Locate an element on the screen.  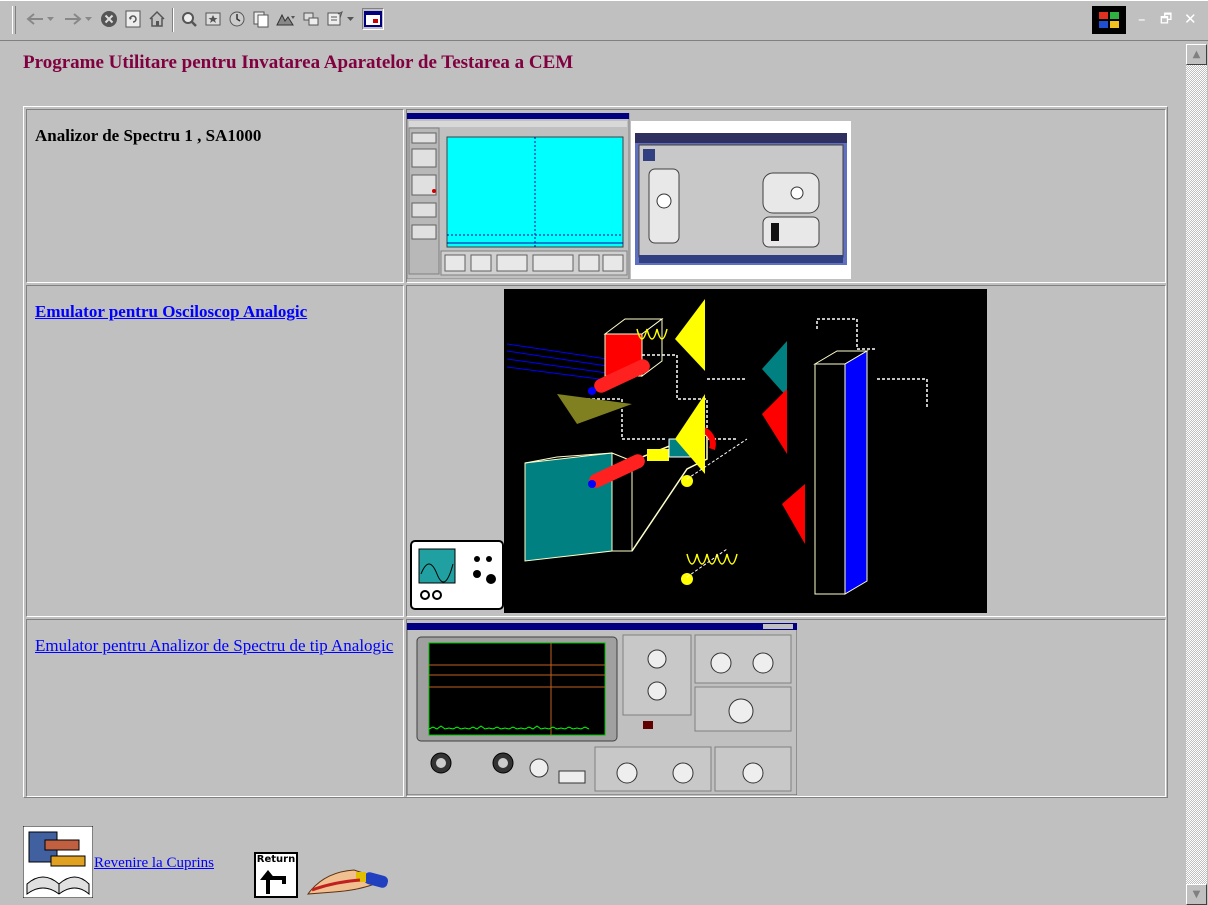
toolbar-separator is located at coordinates (172, 20).